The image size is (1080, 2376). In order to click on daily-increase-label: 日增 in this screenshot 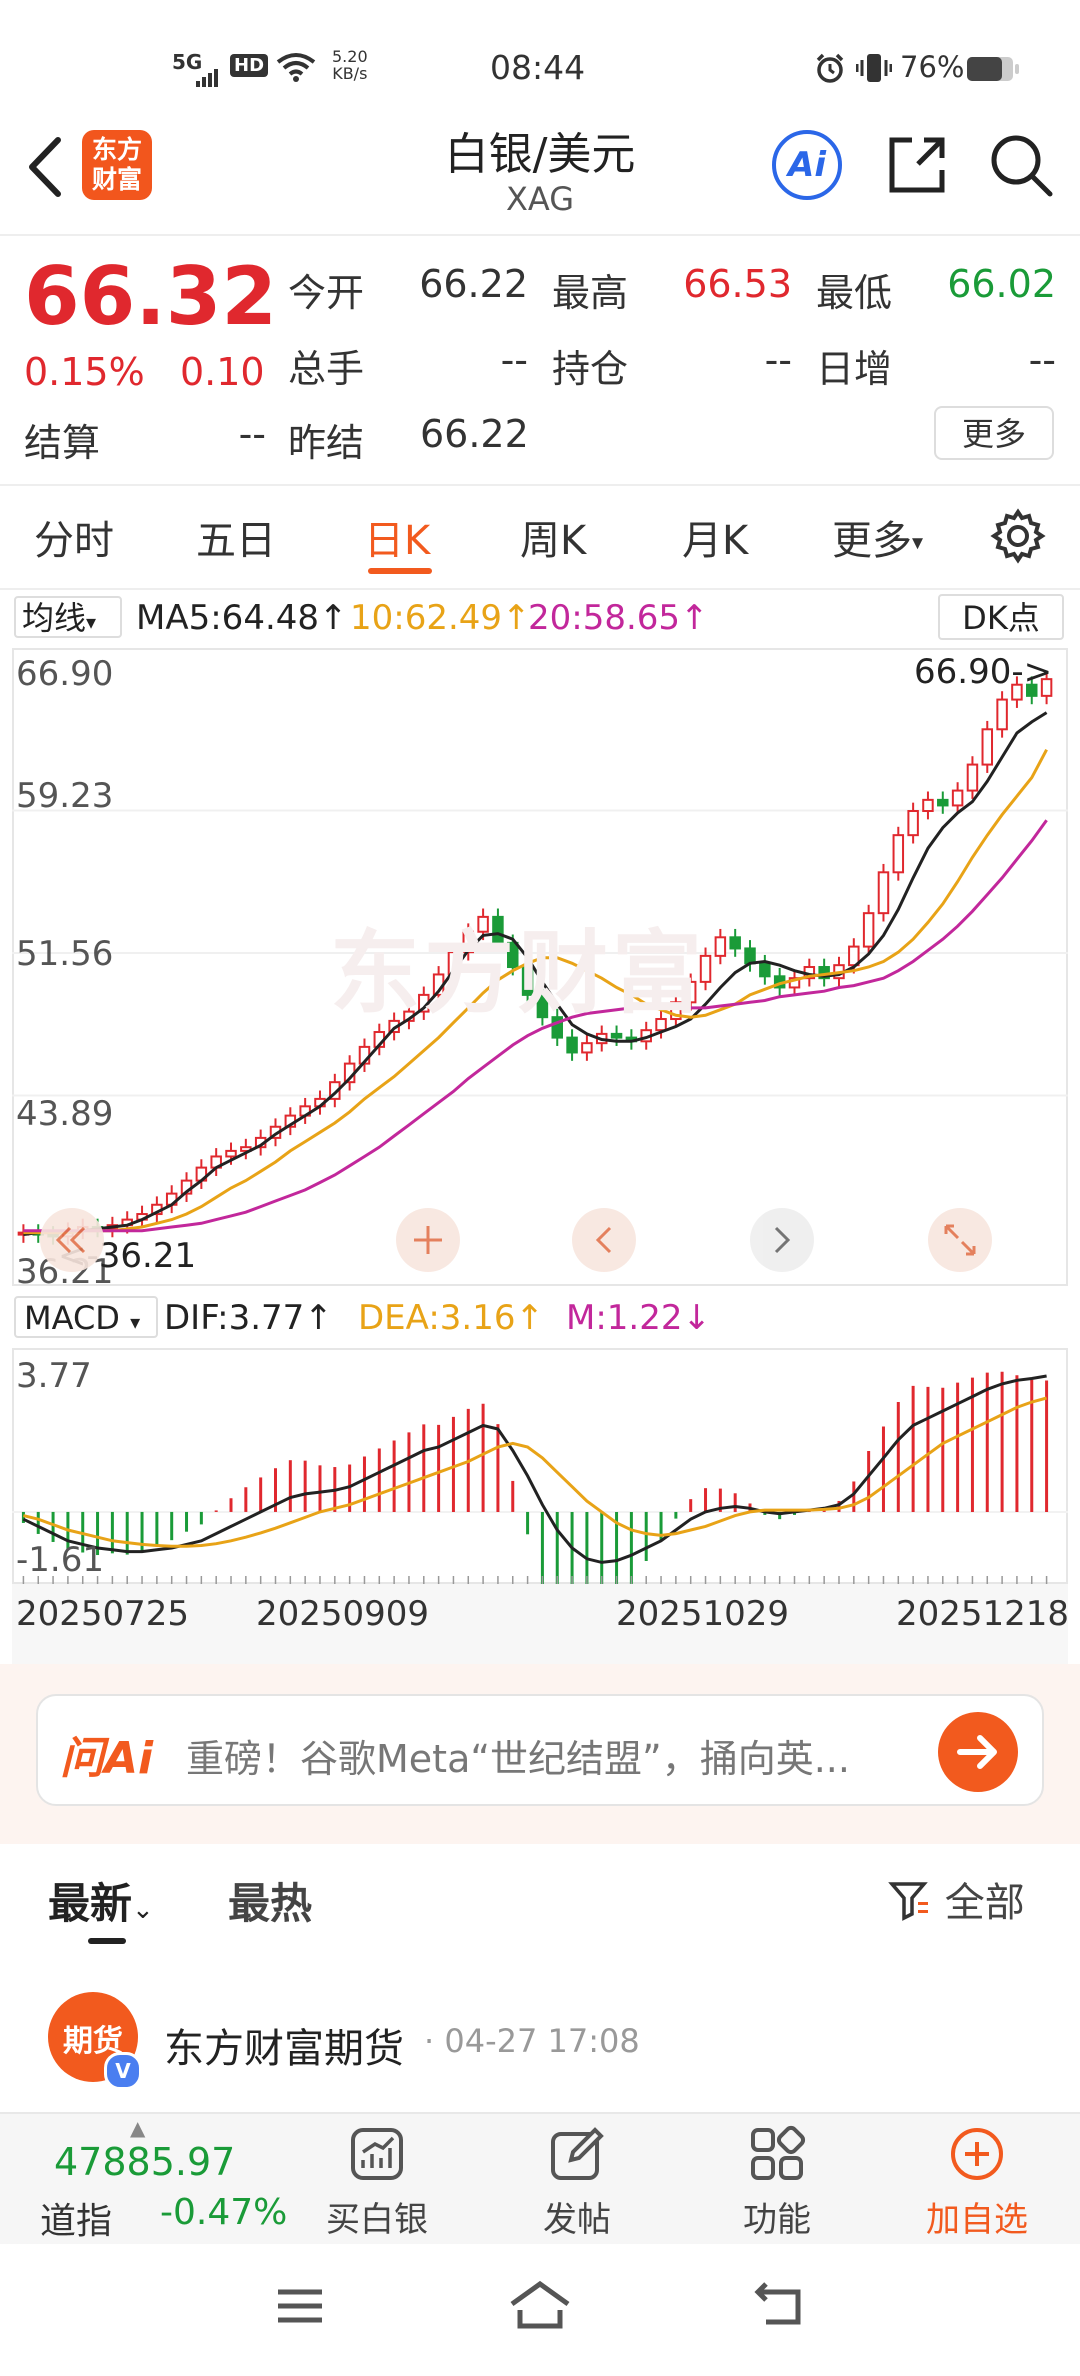, I will do `click(854, 369)`.